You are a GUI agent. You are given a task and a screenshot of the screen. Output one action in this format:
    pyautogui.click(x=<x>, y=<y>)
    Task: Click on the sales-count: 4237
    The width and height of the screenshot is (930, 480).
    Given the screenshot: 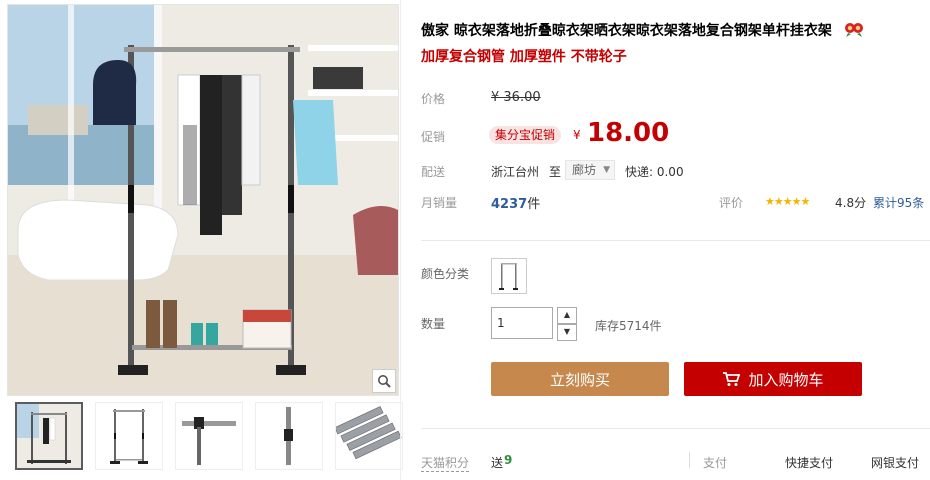 What is the action you would take?
    pyautogui.click(x=509, y=204)
    